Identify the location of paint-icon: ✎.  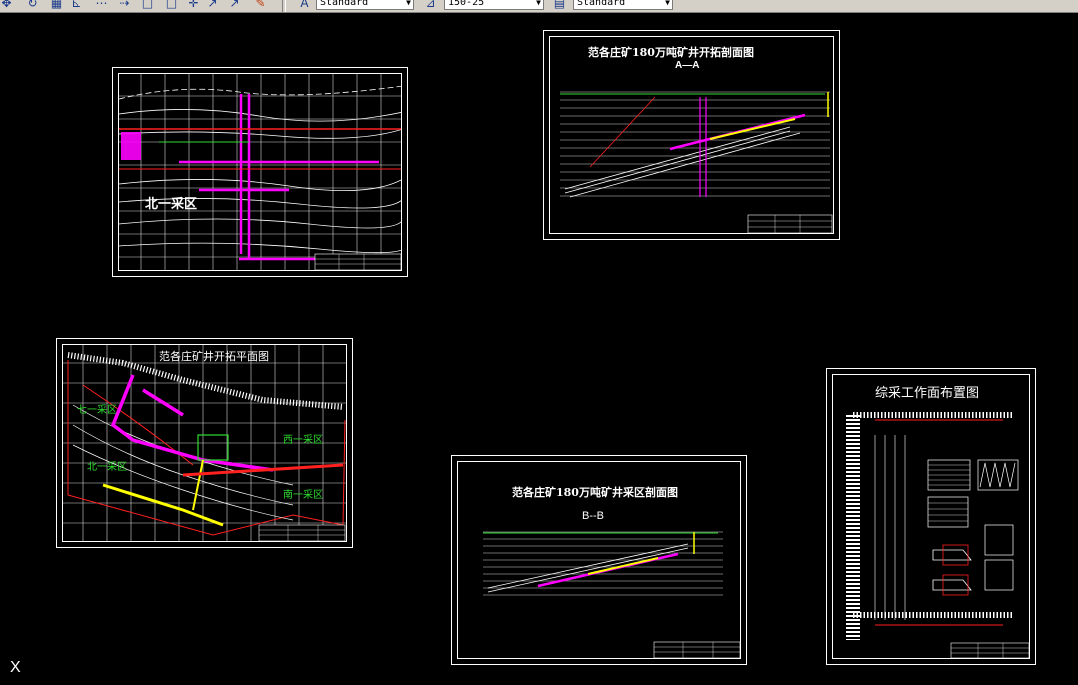
(260, 5).